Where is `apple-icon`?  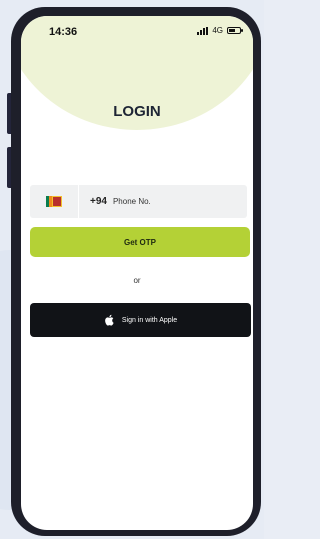 apple-icon is located at coordinates (109, 320).